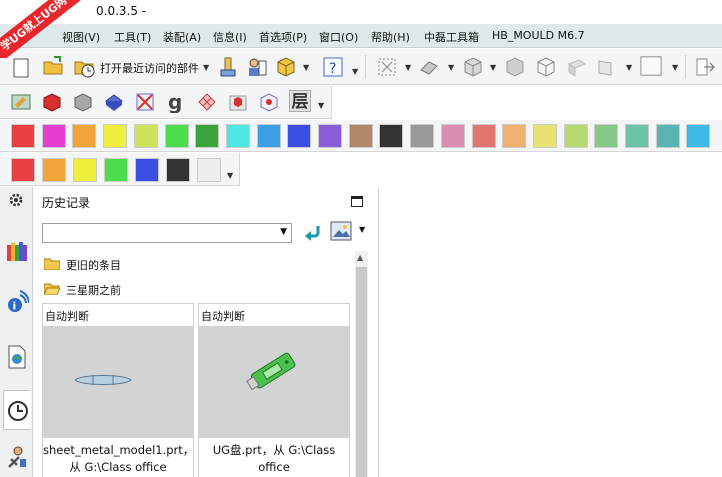 This screenshot has width=722, height=477. Describe the element at coordinates (361, 12) in the screenshot. I see `title-bar: 0.0.3.5 -` at that location.